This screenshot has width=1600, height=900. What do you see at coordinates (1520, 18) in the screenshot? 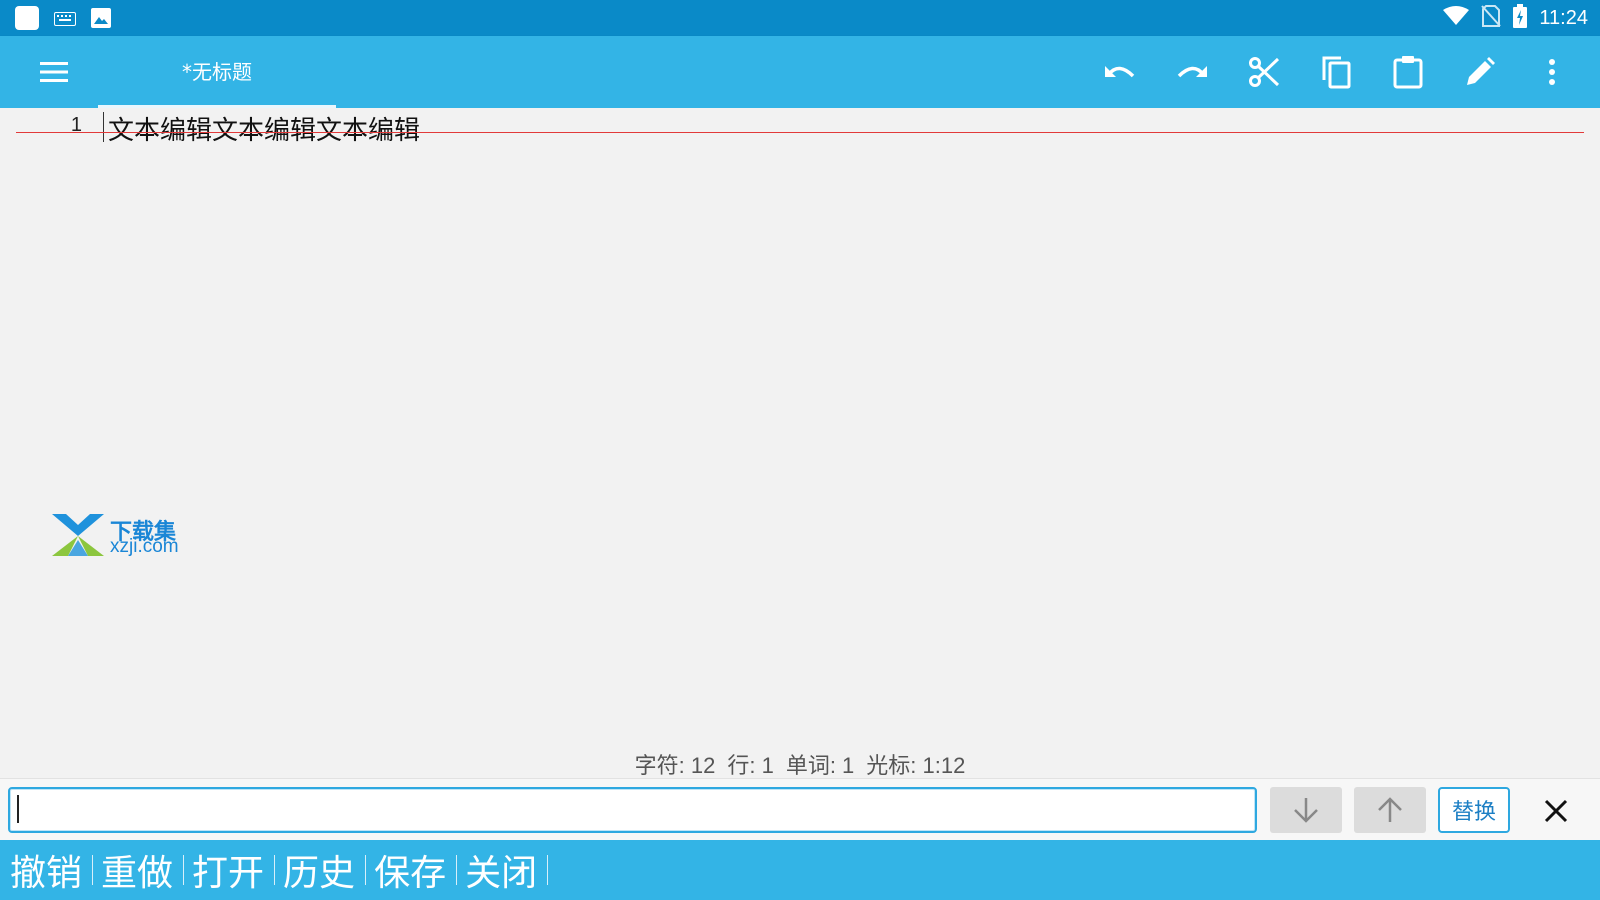
I see `battery-charging-icon` at bounding box center [1520, 18].